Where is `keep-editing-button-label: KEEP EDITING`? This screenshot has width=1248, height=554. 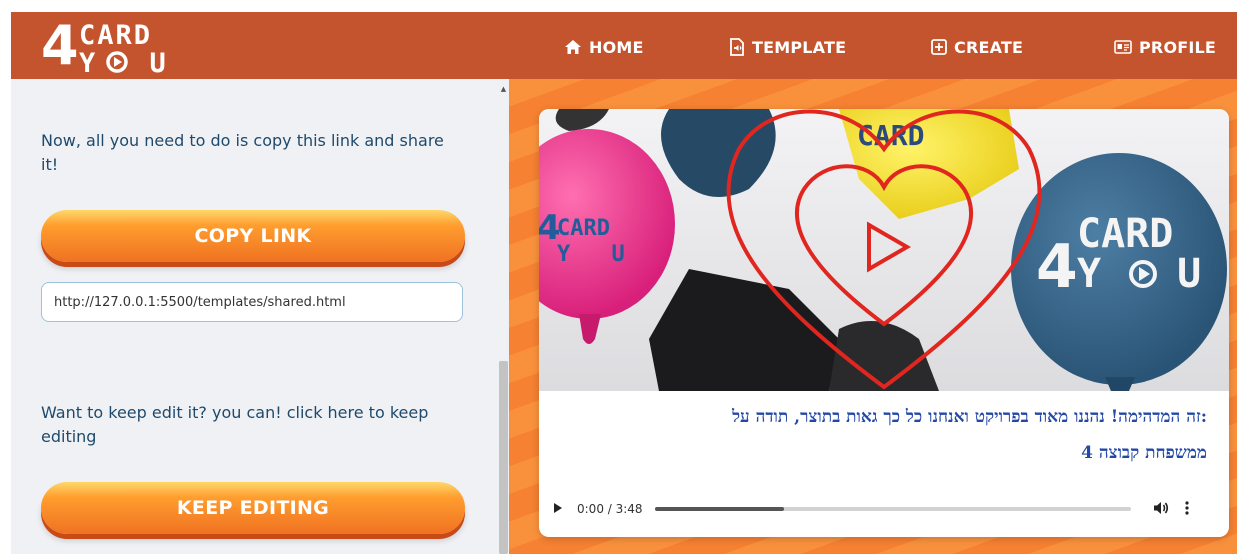
keep-editing-button-label: KEEP EDITING is located at coordinates (253, 508).